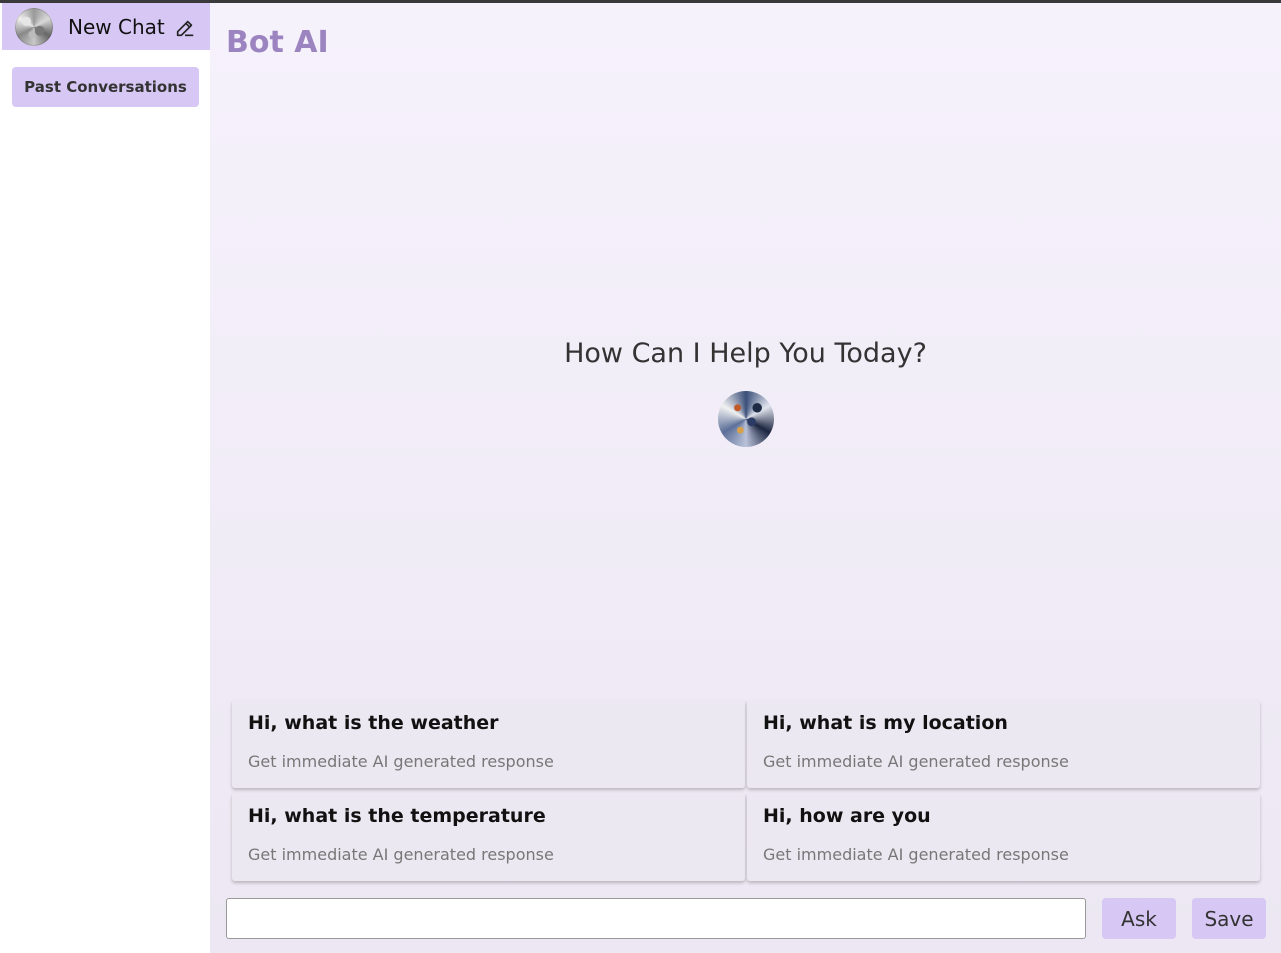 This screenshot has width=1281, height=953. What do you see at coordinates (1229, 918) in the screenshot?
I see `save-button: Save` at bounding box center [1229, 918].